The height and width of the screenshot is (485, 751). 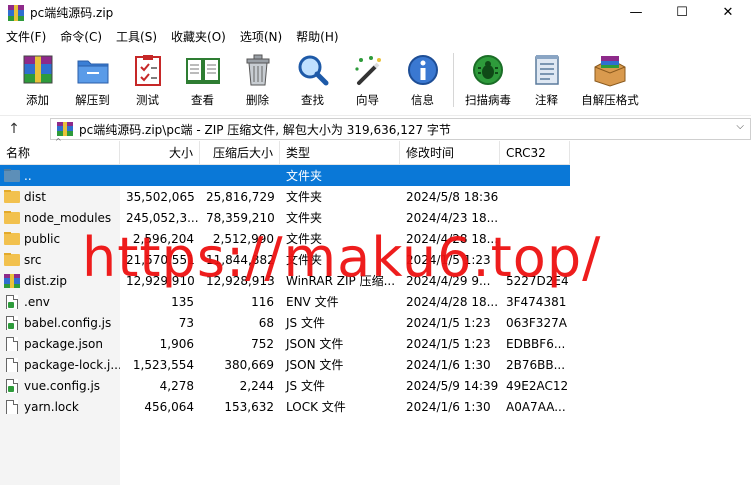 What do you see at coordinates (313, 70) in the screenshot?
I see `magnifier-icon` at bounding box center [313, 70].